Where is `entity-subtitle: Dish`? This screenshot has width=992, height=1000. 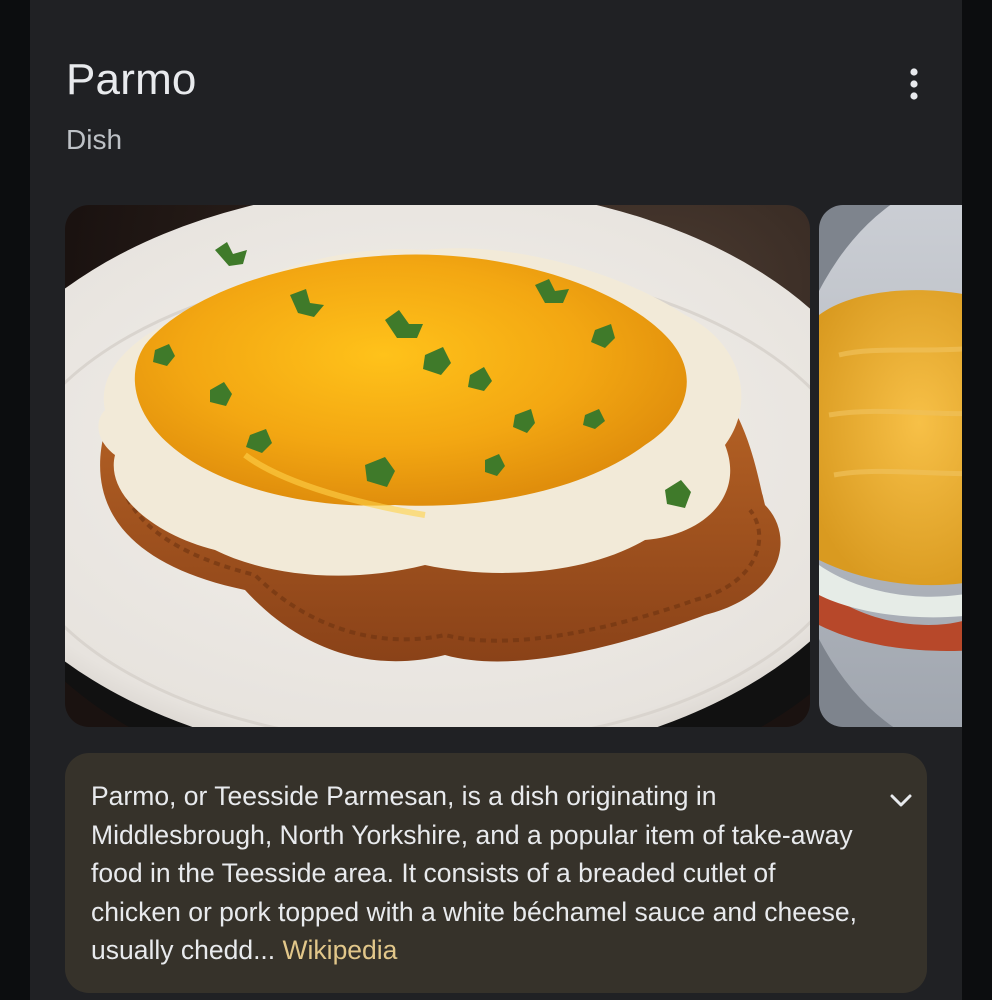
entity-subtitle: Dish is located at coordinates (94, 139).